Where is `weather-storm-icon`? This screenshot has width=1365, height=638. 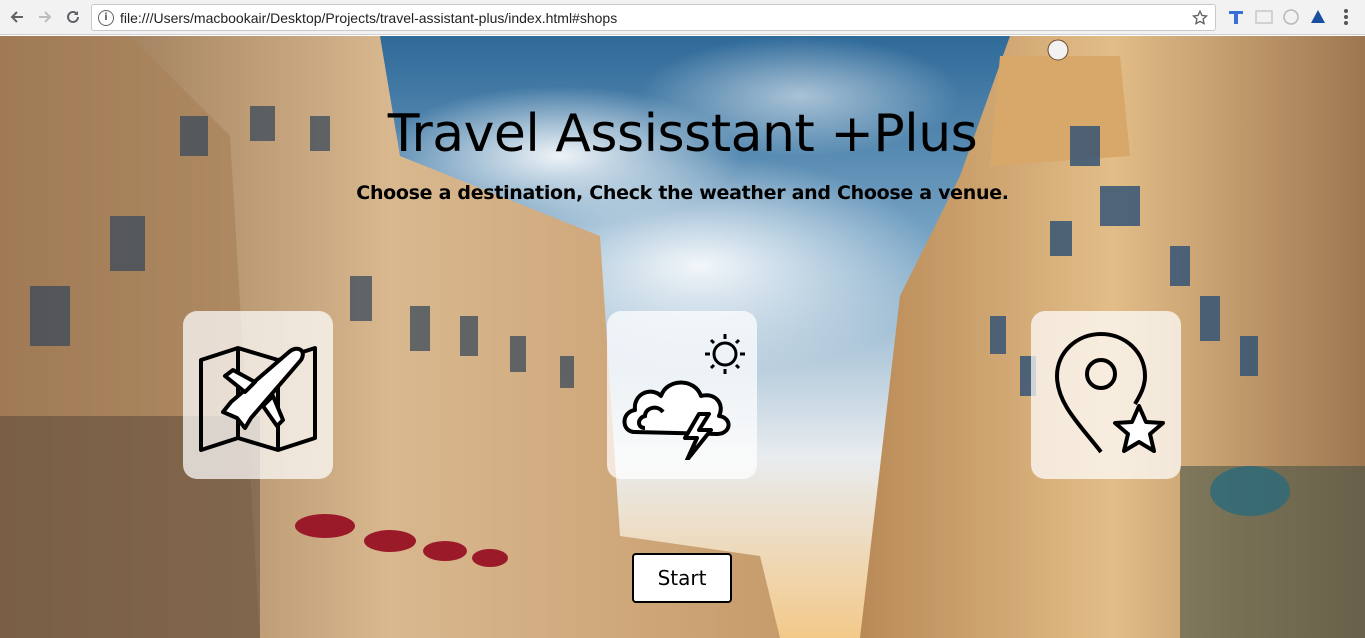 weather-storm-icon is located at coordinates (683, 397).